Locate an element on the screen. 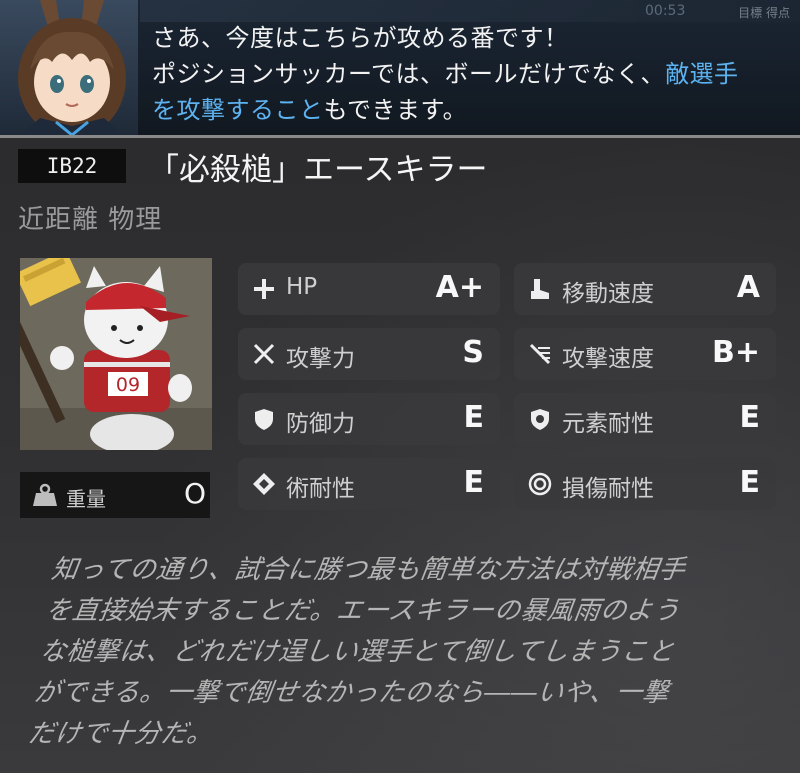 Image resolution: width=800 pixels, height=773 pixels. stat-value: A is located at coordinates (748, 287).